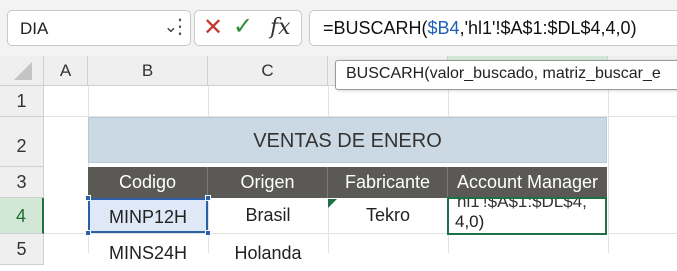 The width and height of the screenshot is (677, 271). Describe the element at coordinates (268, 71) in the screenshot. I see `column-header-c: C` at that location.